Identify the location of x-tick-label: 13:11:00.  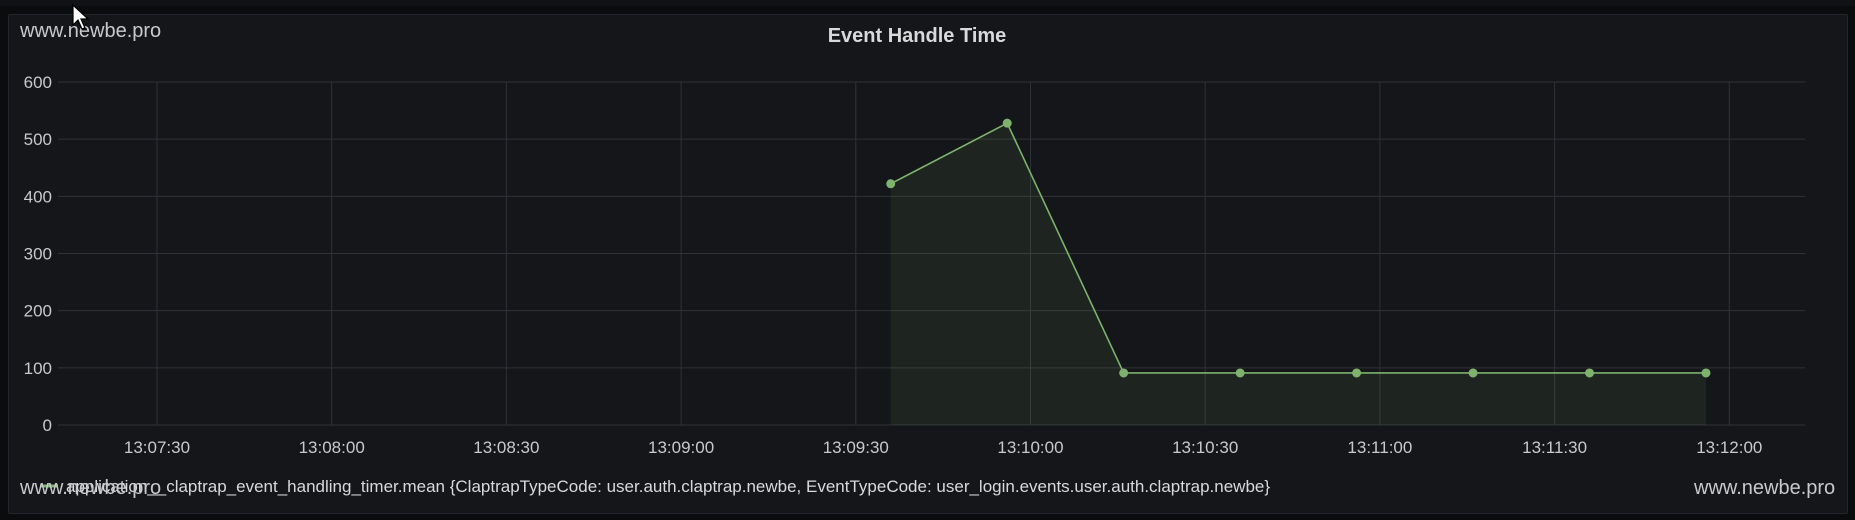
(1379, 447).